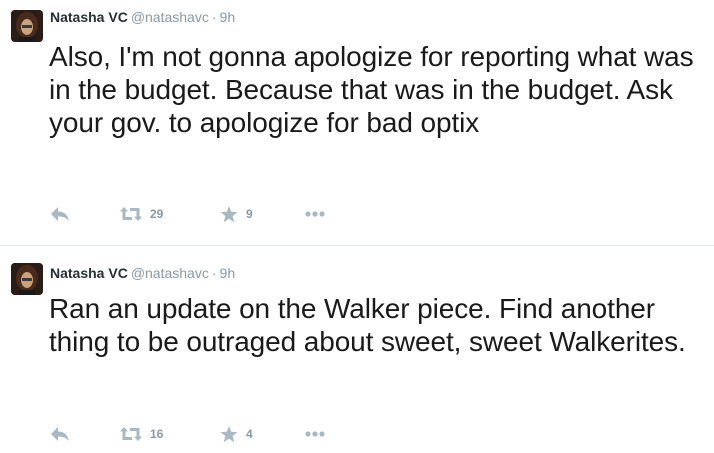 This screenshot has height=453, width=714. Describe the element at coordinates (157, 434) in the screenshot. I see `retweet-count: 16` at that location.